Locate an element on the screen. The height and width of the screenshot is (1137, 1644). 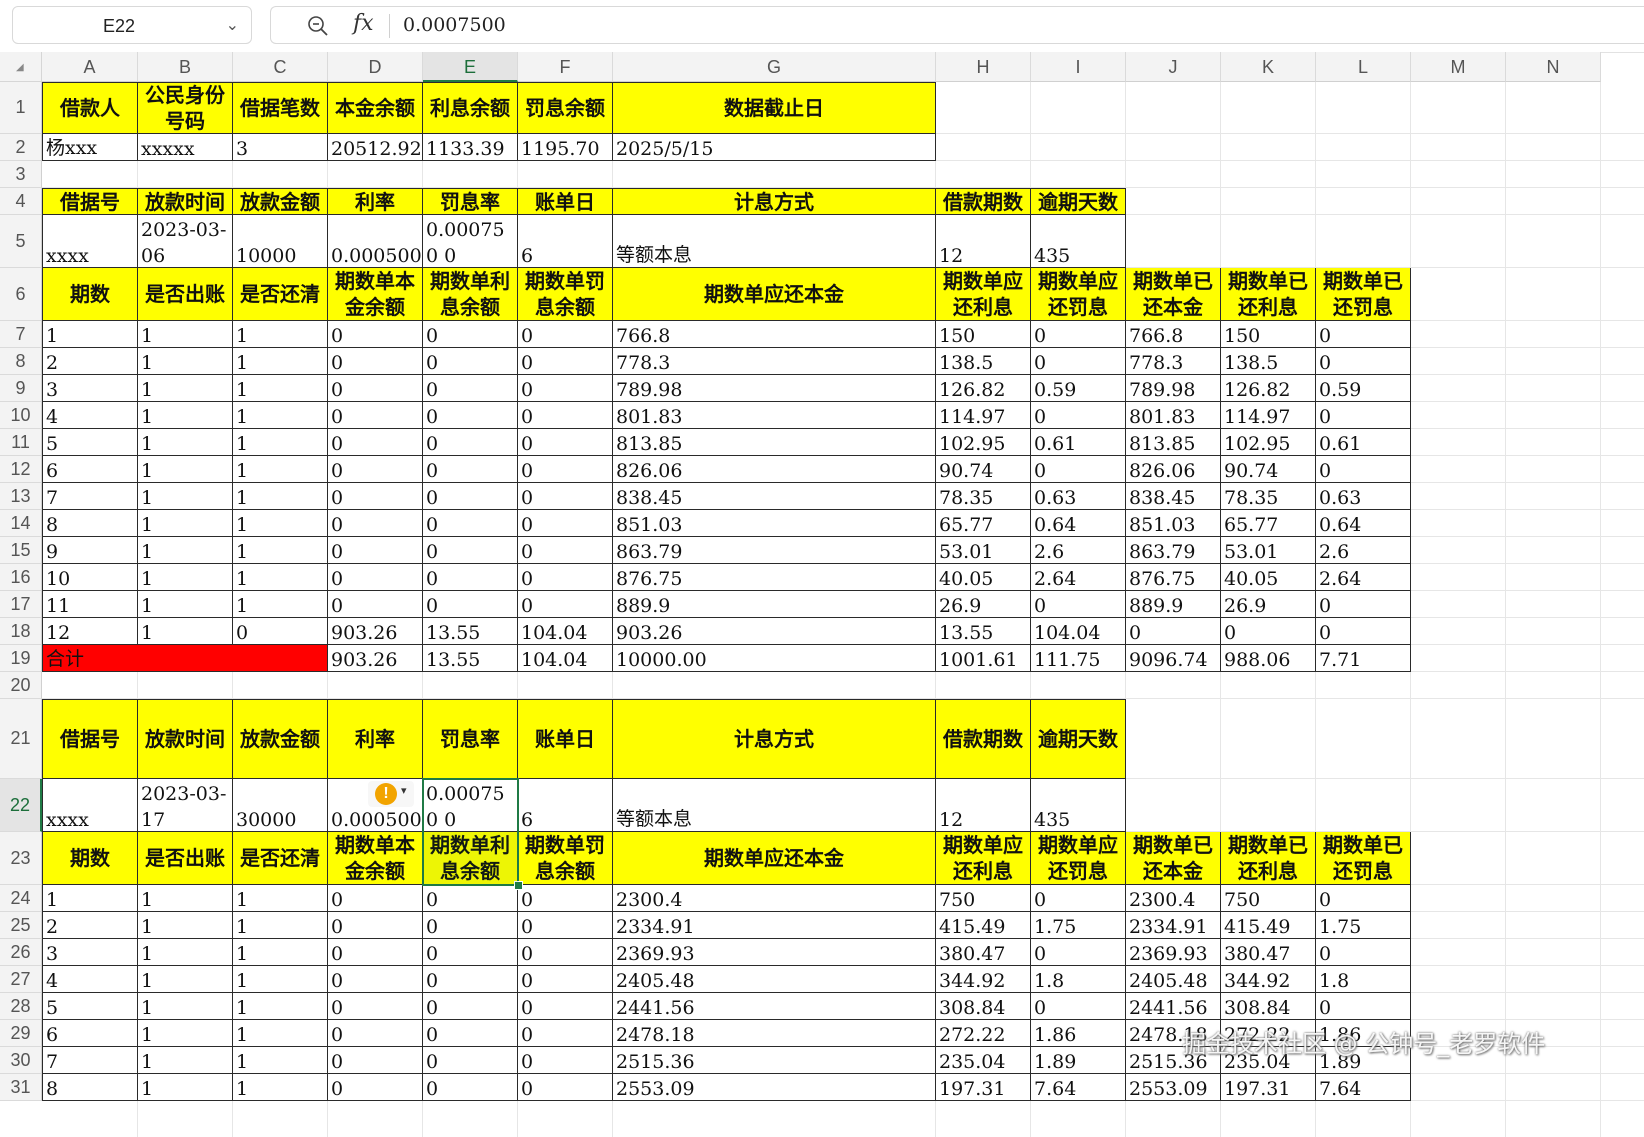
table-cell: 102.95 is located at coordinates (983, 442).